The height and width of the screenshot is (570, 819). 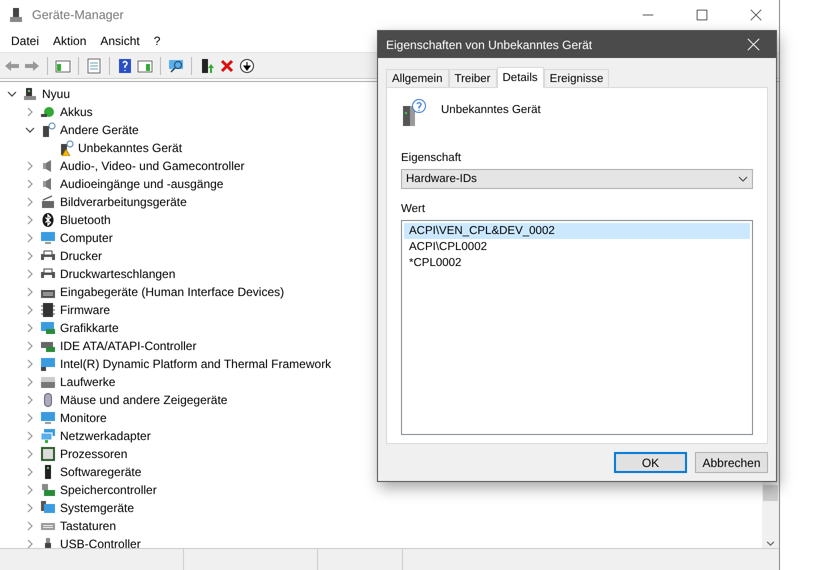 I want to click on network-icon, so click(x=48, y=436).